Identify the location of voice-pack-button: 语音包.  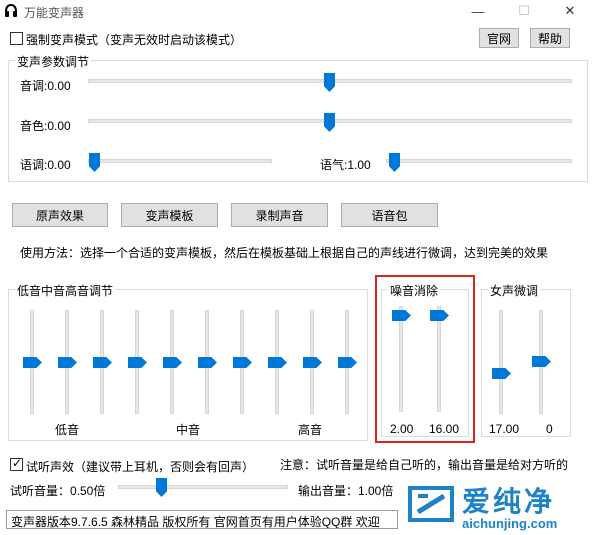
(389, 215).